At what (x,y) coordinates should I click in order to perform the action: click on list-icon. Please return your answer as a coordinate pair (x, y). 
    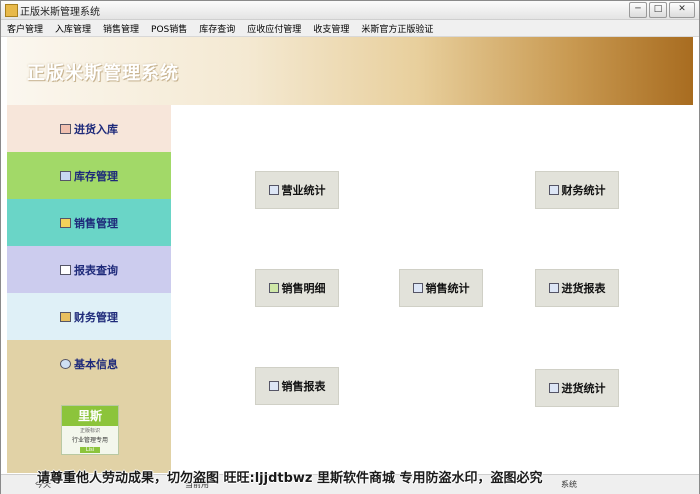
    Looking at the image, I should click on (273, 288).